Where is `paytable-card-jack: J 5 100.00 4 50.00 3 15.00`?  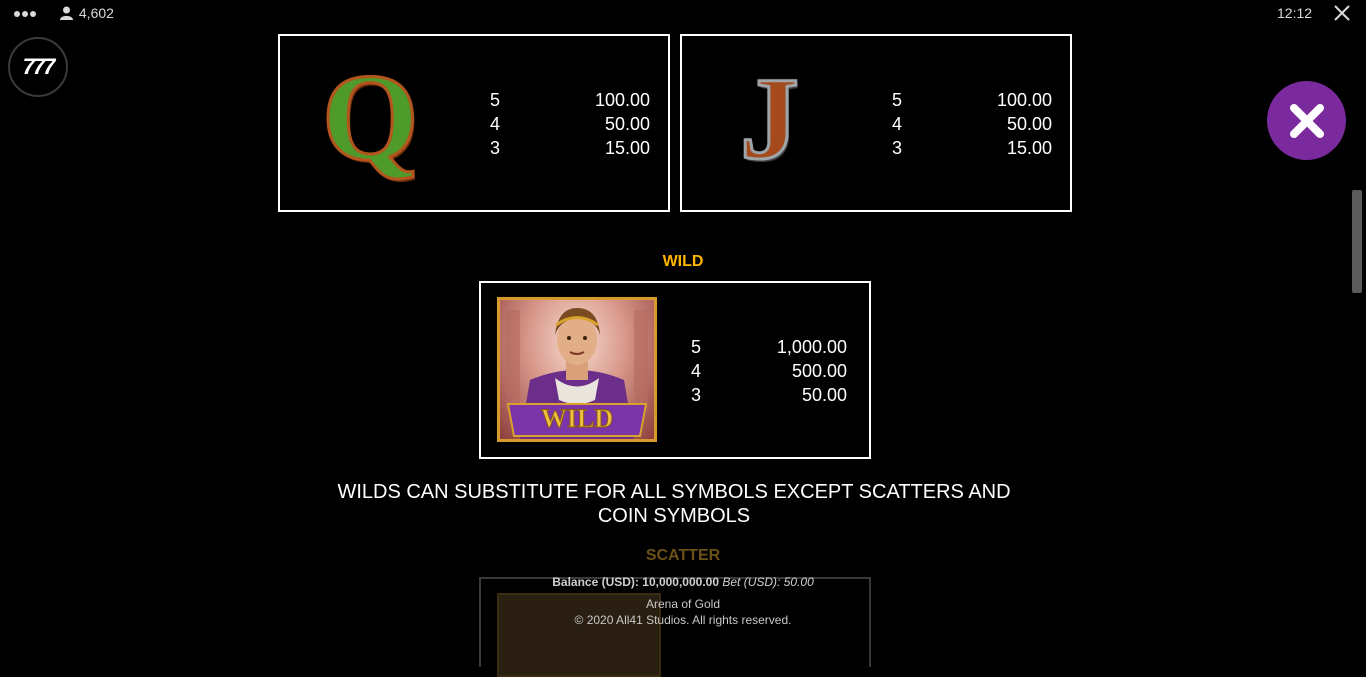 paytable-card-jack: J 5 100.00 4 50.00 3 15.00 is located at coordinates (876, 123).